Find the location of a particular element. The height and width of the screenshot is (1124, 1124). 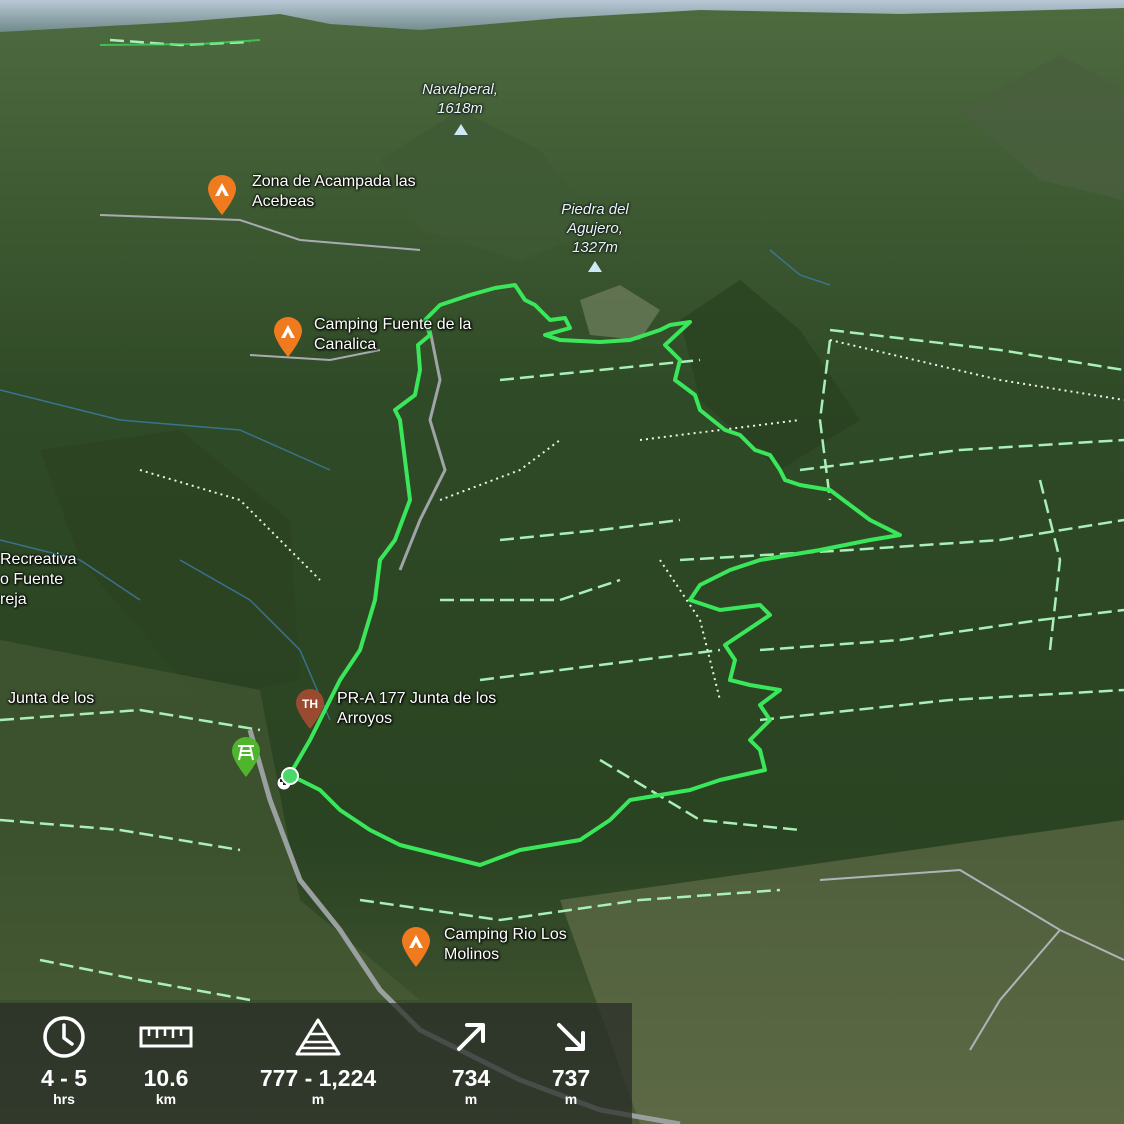

route-start-marker is located at coordinates (291, 780).